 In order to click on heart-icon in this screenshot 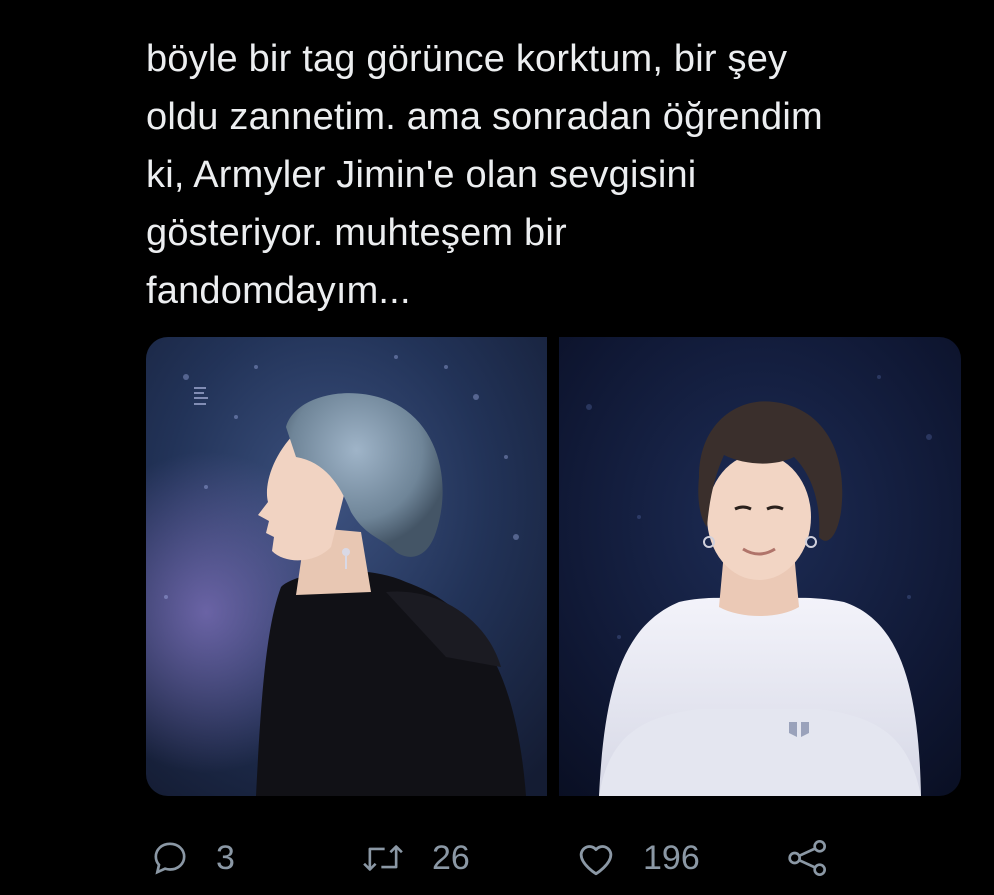, I will do `click(596, 858)`.